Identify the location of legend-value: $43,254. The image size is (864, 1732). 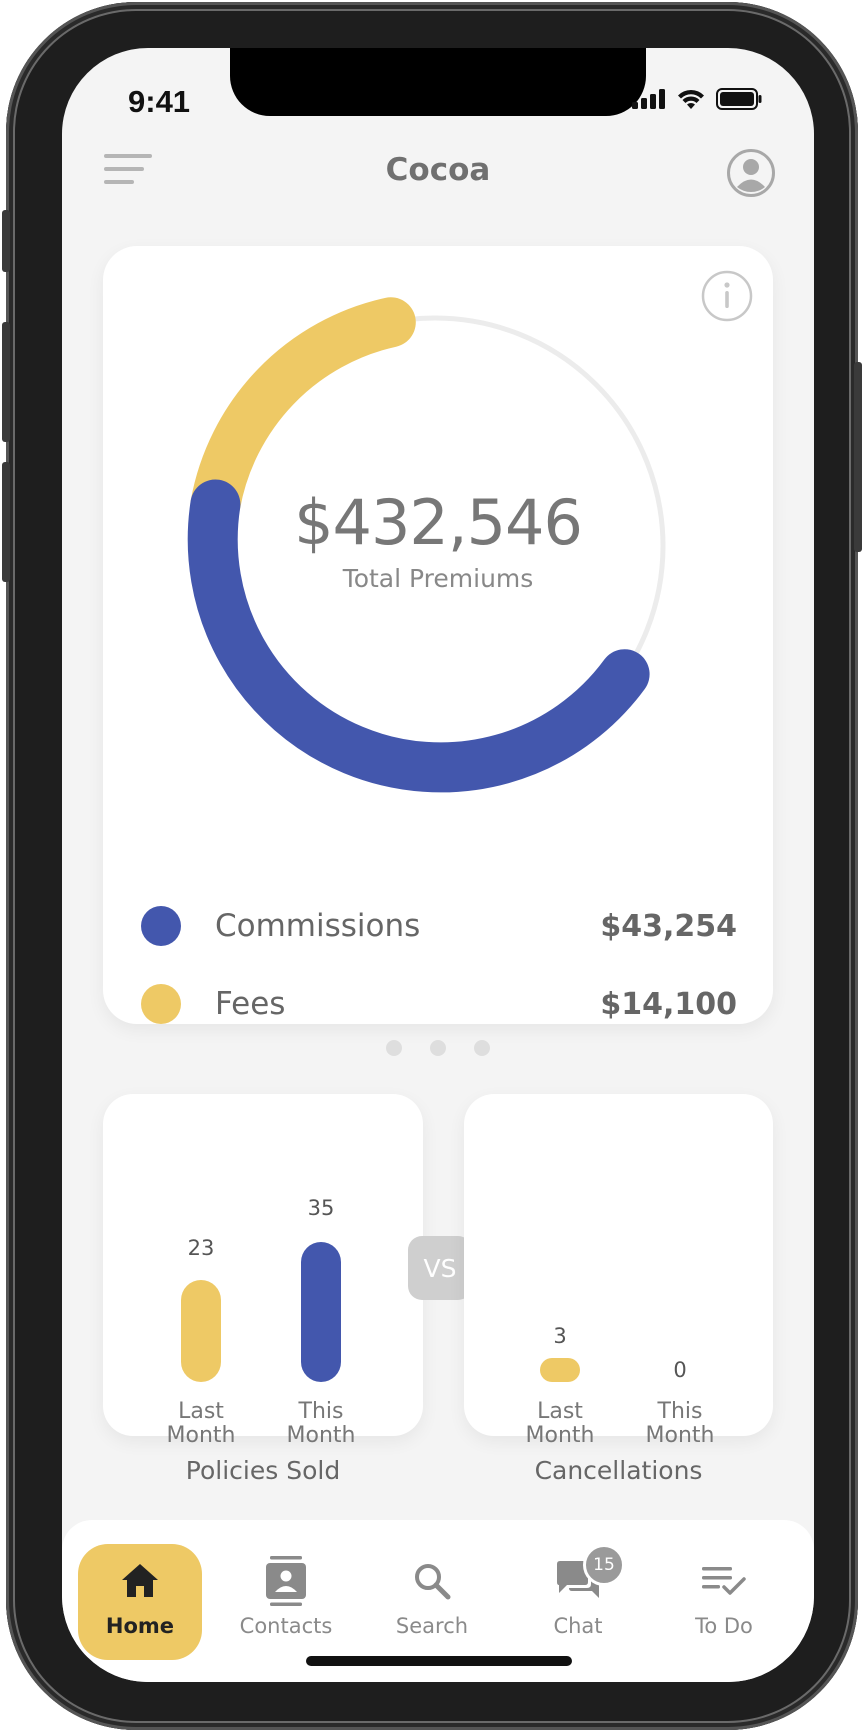
(668, 926).